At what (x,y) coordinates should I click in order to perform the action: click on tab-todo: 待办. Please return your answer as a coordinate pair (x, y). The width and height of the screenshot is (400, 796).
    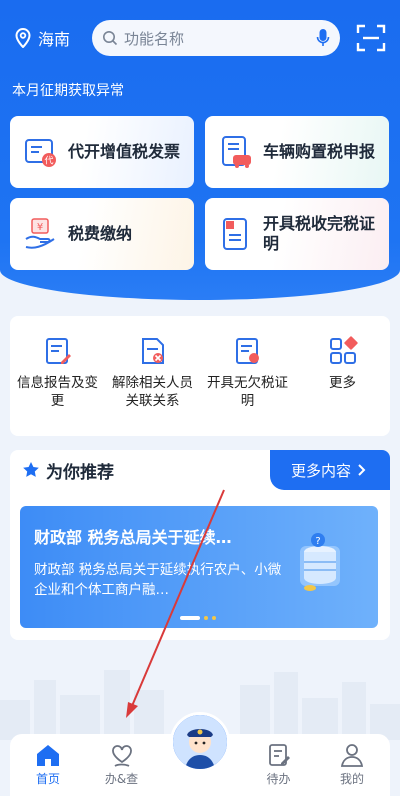
    Looking at the image, I should click on (279, 765).